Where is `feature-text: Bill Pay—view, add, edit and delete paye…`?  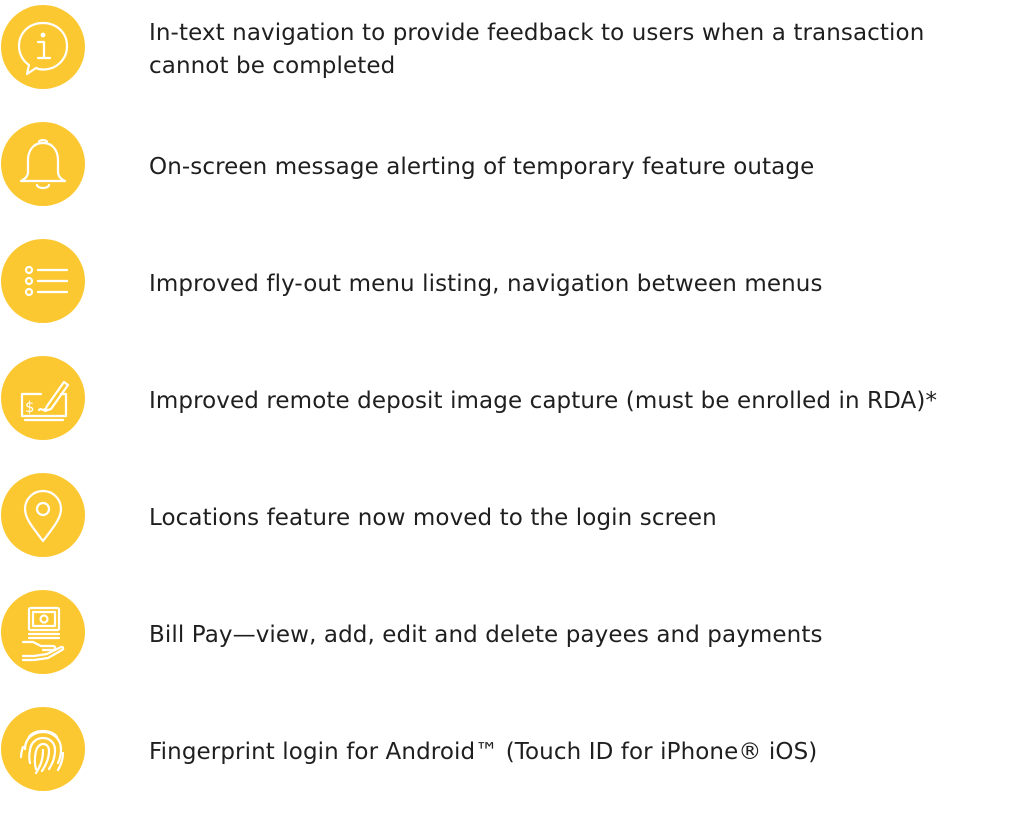 feature-text: Bill Pay—view, add, edit and delete paye… is located at coordinates (574, 635).